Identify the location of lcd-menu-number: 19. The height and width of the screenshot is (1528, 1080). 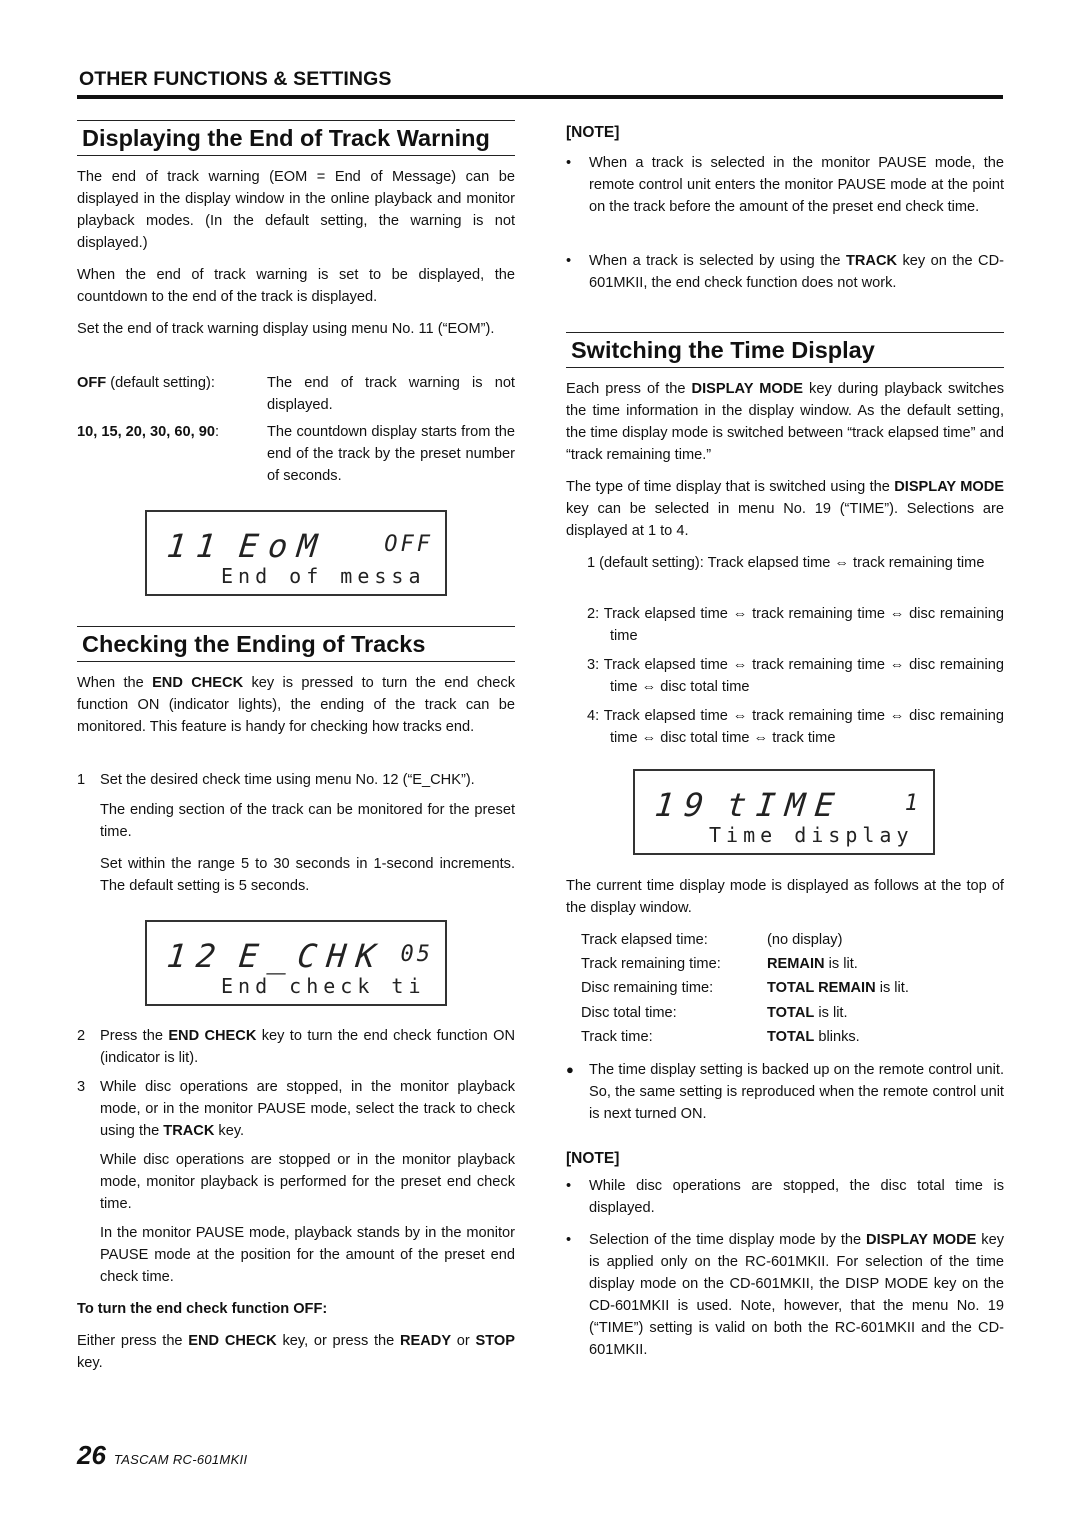
(684, 805).